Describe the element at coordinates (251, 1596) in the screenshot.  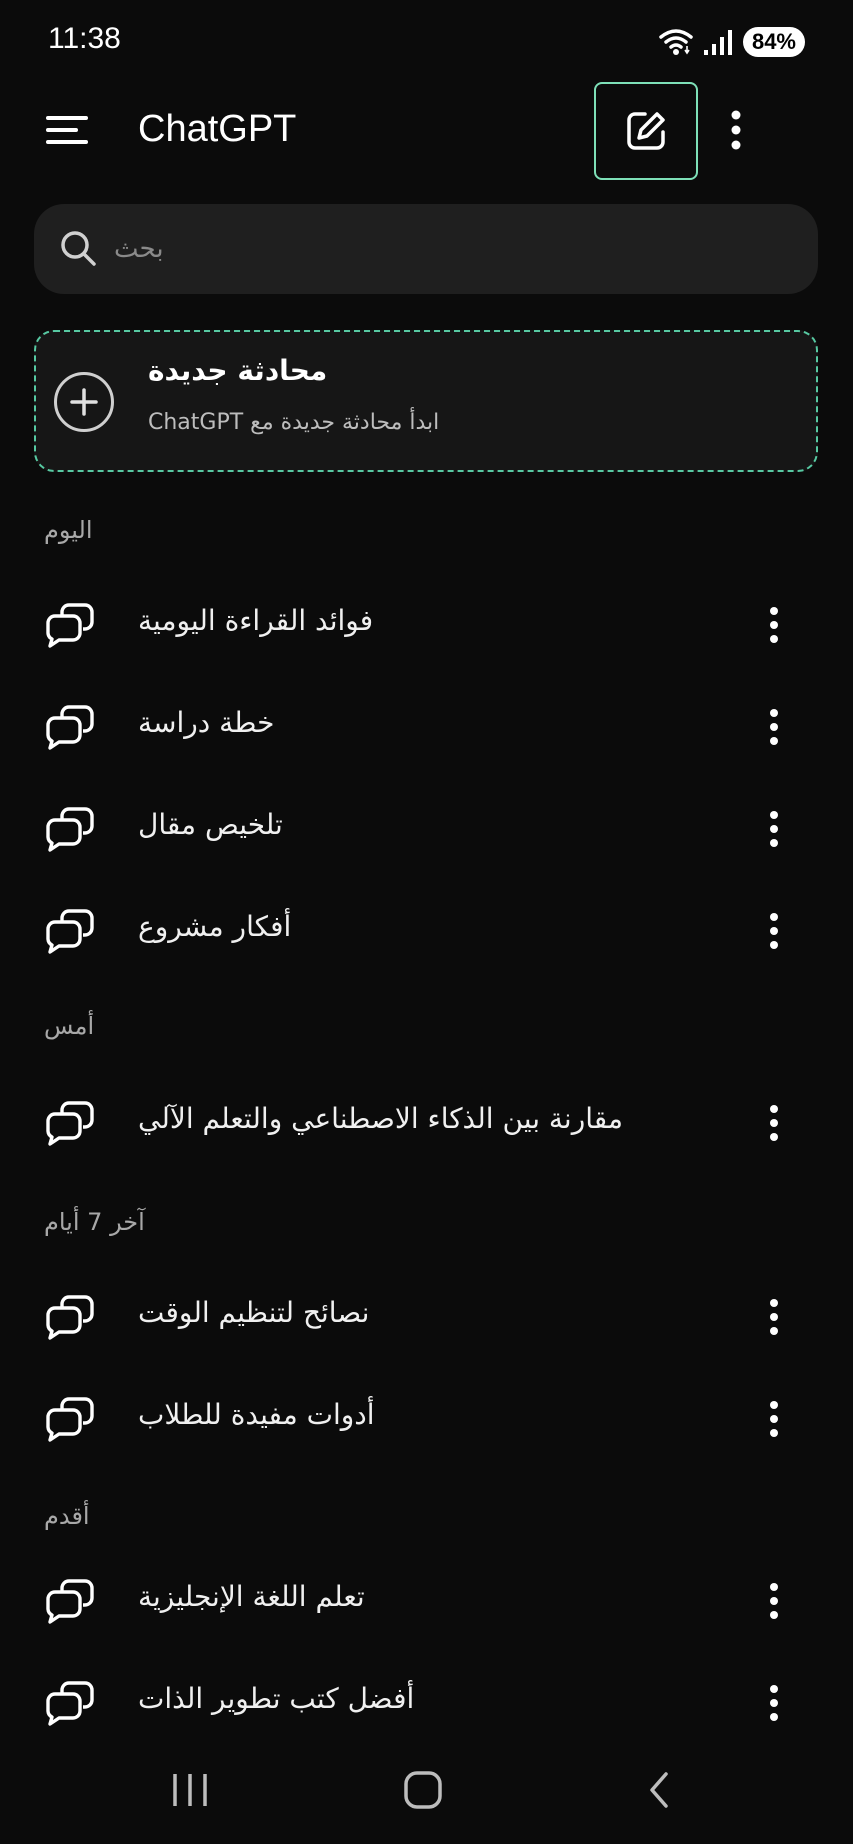
I see `chat-title: تعلم اللغة الإنجليزية` at that location.